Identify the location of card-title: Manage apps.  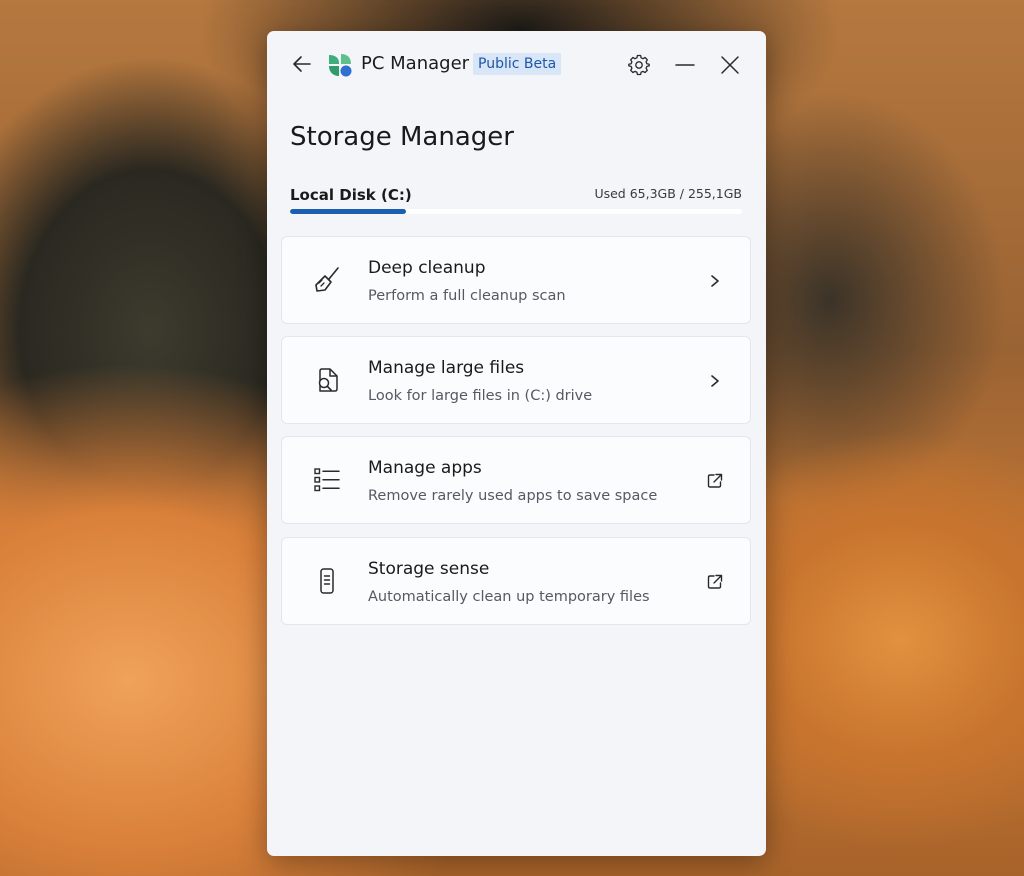
(425, 468).